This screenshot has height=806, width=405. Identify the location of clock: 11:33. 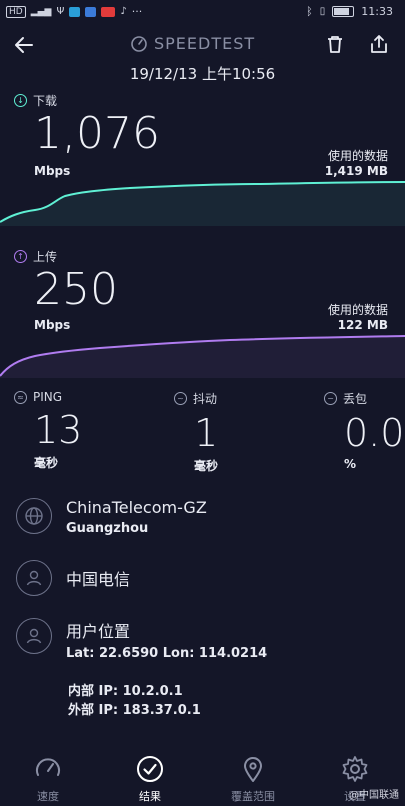
(377, 11).